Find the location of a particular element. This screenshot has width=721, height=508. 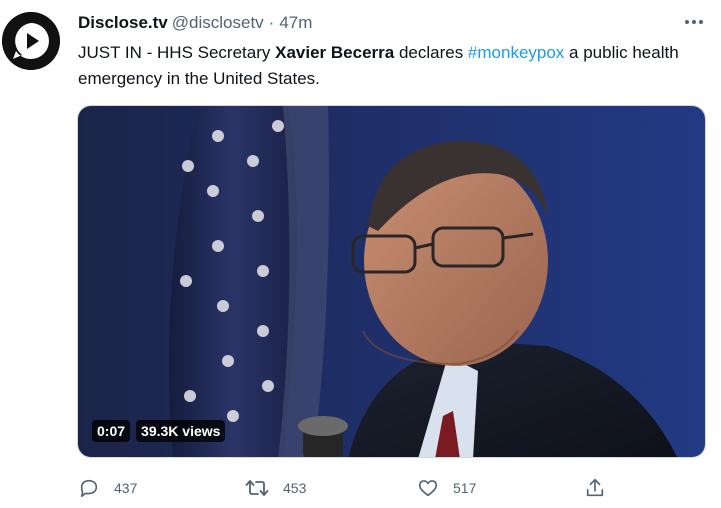

share-button is located at coordinates (595, 488).